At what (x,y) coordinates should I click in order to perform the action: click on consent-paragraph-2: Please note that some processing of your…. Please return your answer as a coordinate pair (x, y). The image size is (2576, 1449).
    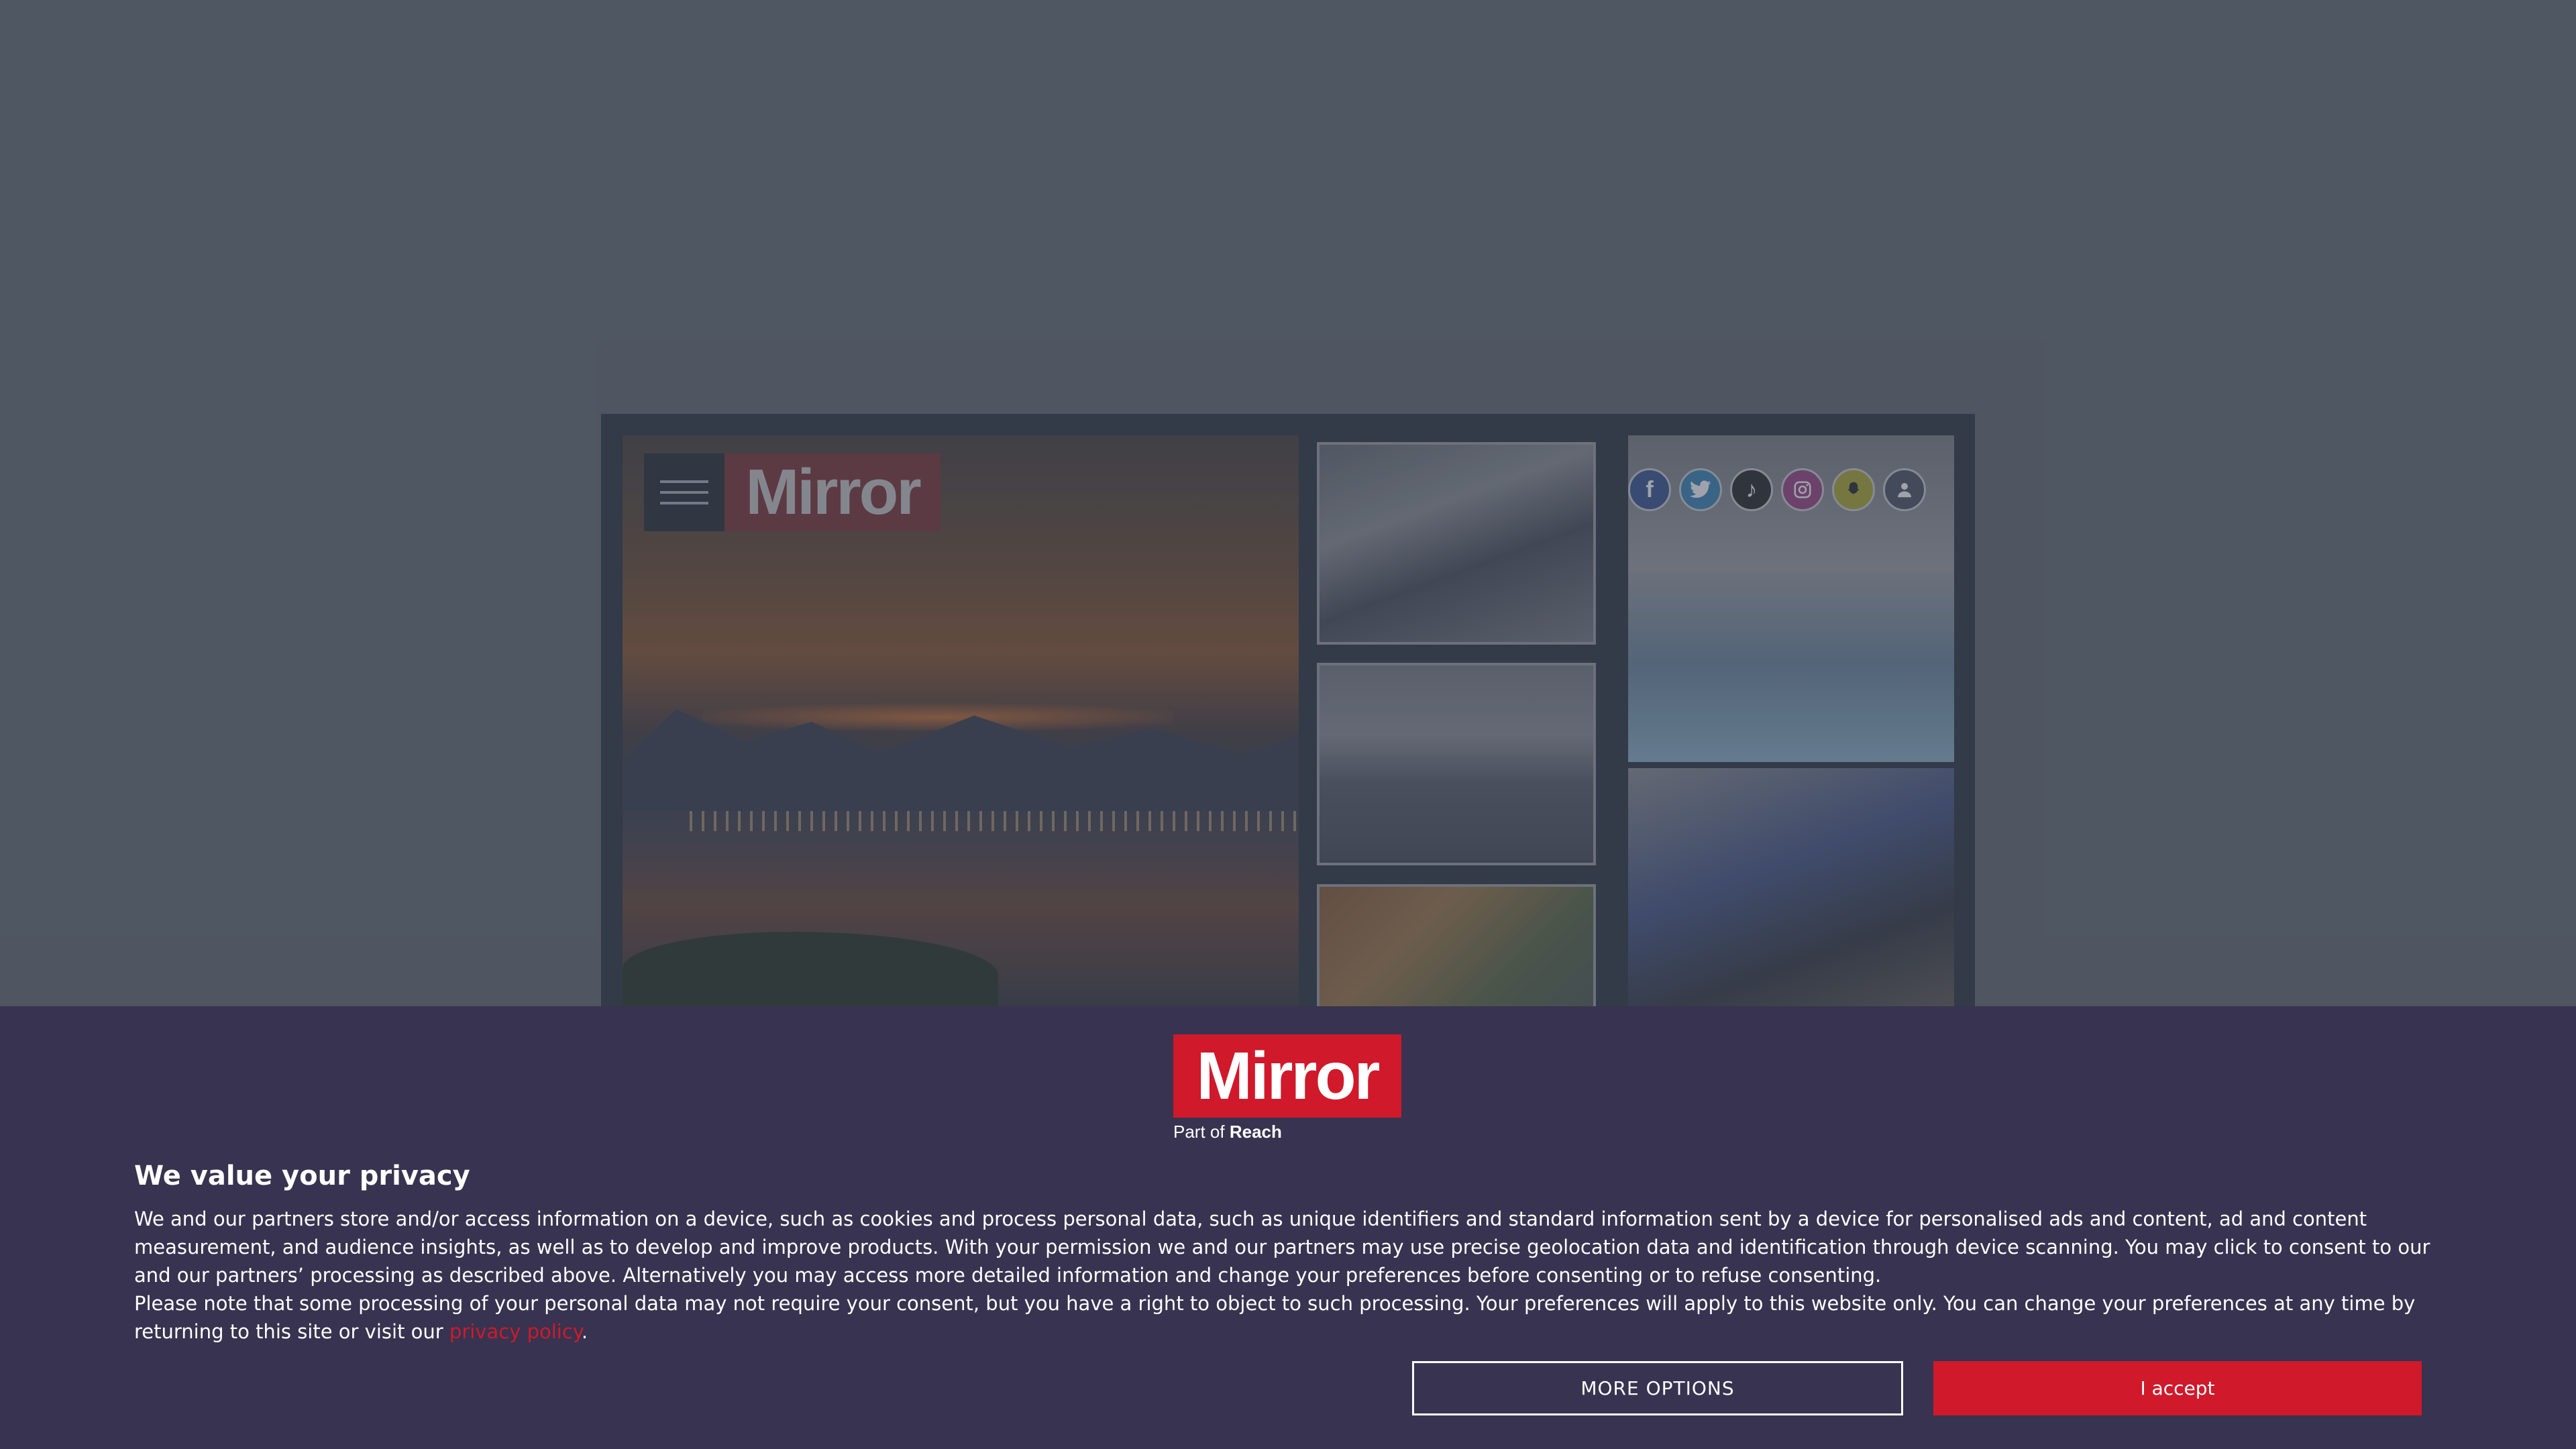
    Looking at the image, I should click on (1288, 1317).